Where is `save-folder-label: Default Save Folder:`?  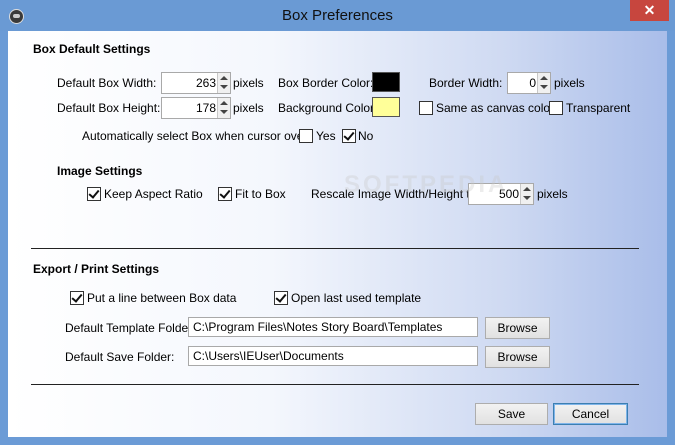 save-folder-label: Default Save Folder: is located at coordinates (120, 357).